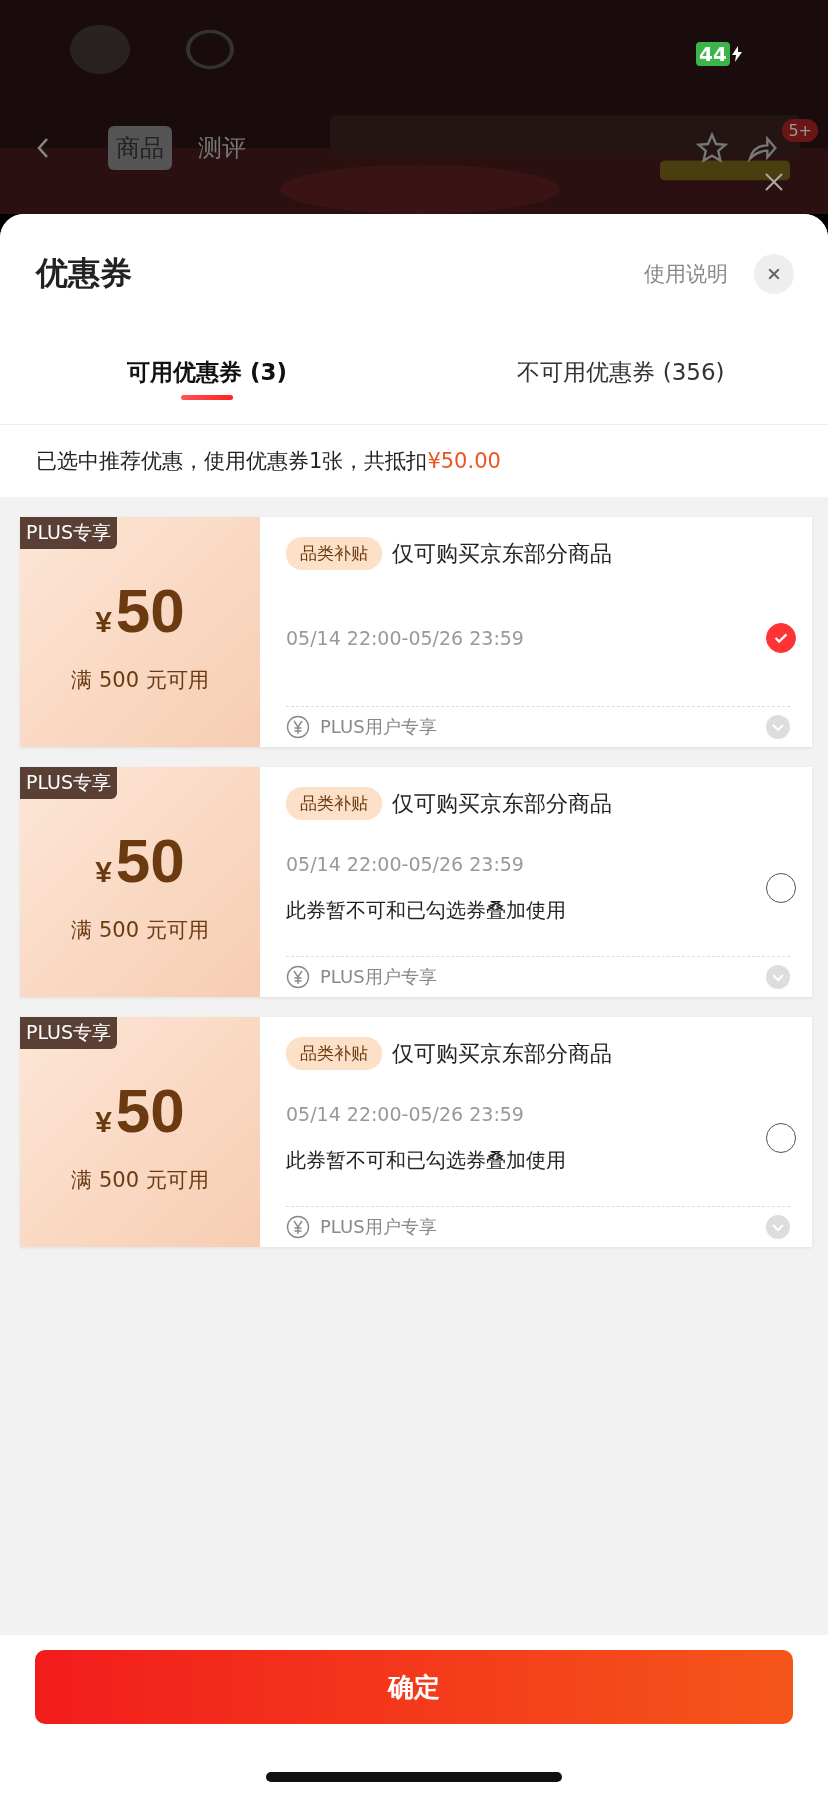 The width and height of the screenshot is (828, 1795). What do you see at coordinates (621, 372) in the screenshot?
I see `tab: 不可用优惠券 (356)` at bounding box center [621, 372].